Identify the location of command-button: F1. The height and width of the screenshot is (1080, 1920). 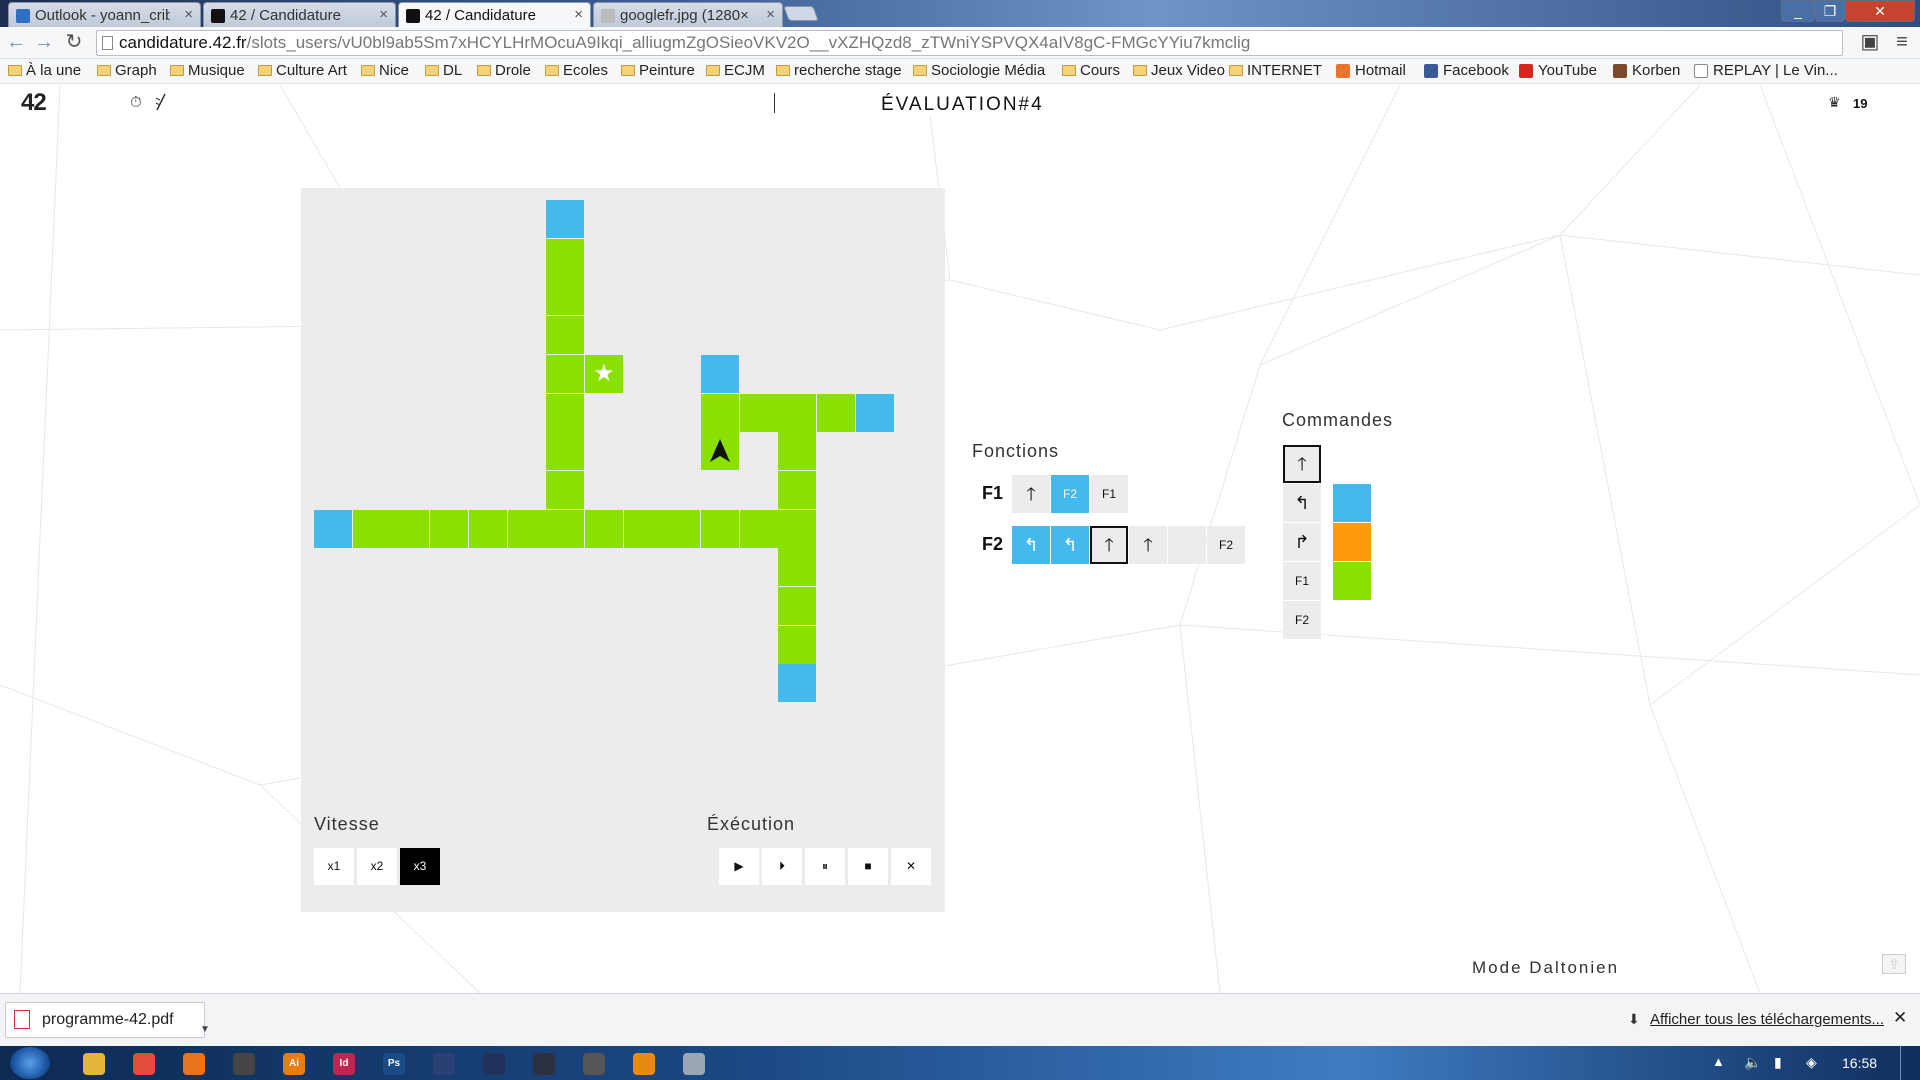
(1302, 581).